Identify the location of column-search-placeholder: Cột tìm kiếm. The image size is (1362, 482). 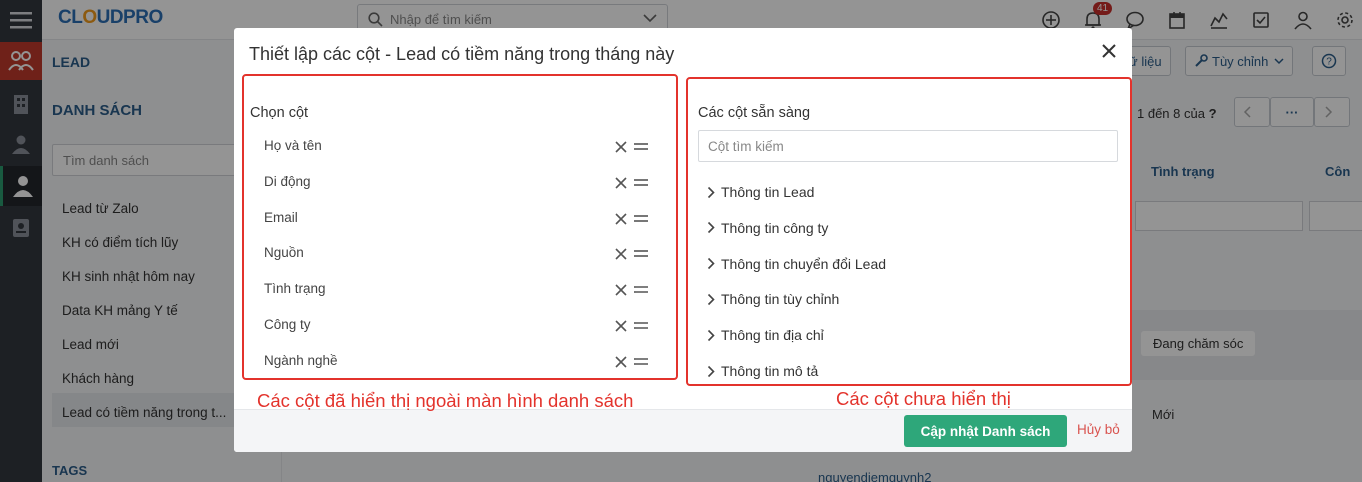
(746, 146).